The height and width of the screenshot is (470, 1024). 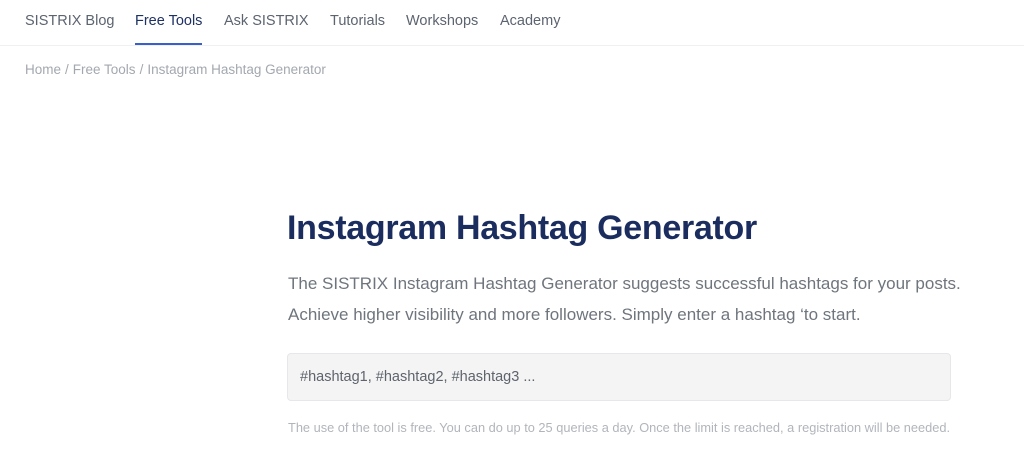 What do you see at coordinates (168, 44) in the screenshot?
I see `active-tab-indicator` at bounding box center [168, 44].